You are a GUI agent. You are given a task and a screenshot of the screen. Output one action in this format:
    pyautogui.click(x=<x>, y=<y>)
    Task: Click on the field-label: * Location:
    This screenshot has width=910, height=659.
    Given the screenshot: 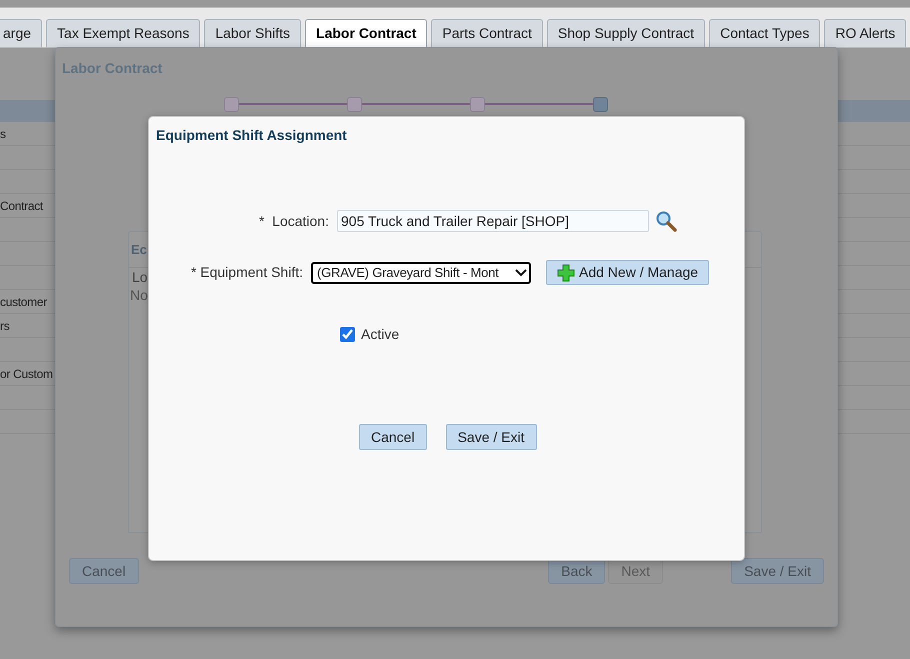 What is the action you would take?
    pyautogui.click(x=293, y=221)
    